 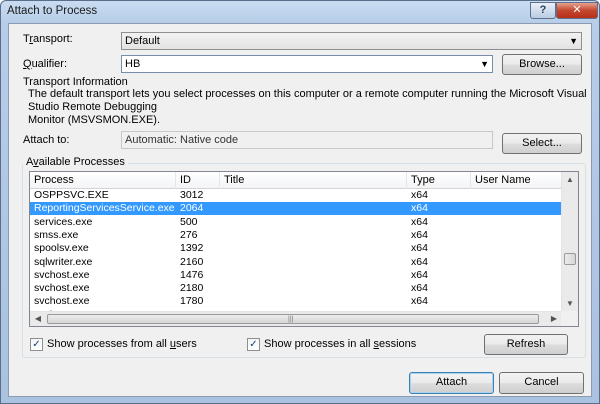 What do you see at coordinates (296, 301) in the screenshot?
I see `process-row: svchost.exe 1780 x64` at bounding box center [296, 301].